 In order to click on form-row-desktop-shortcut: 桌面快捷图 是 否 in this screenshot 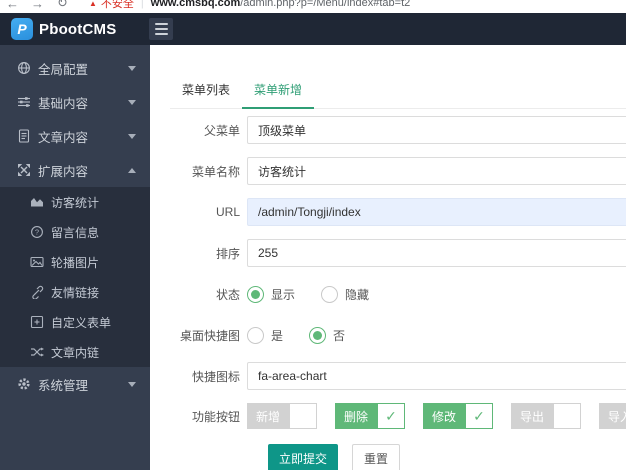, I will do `click(398, 335)`.